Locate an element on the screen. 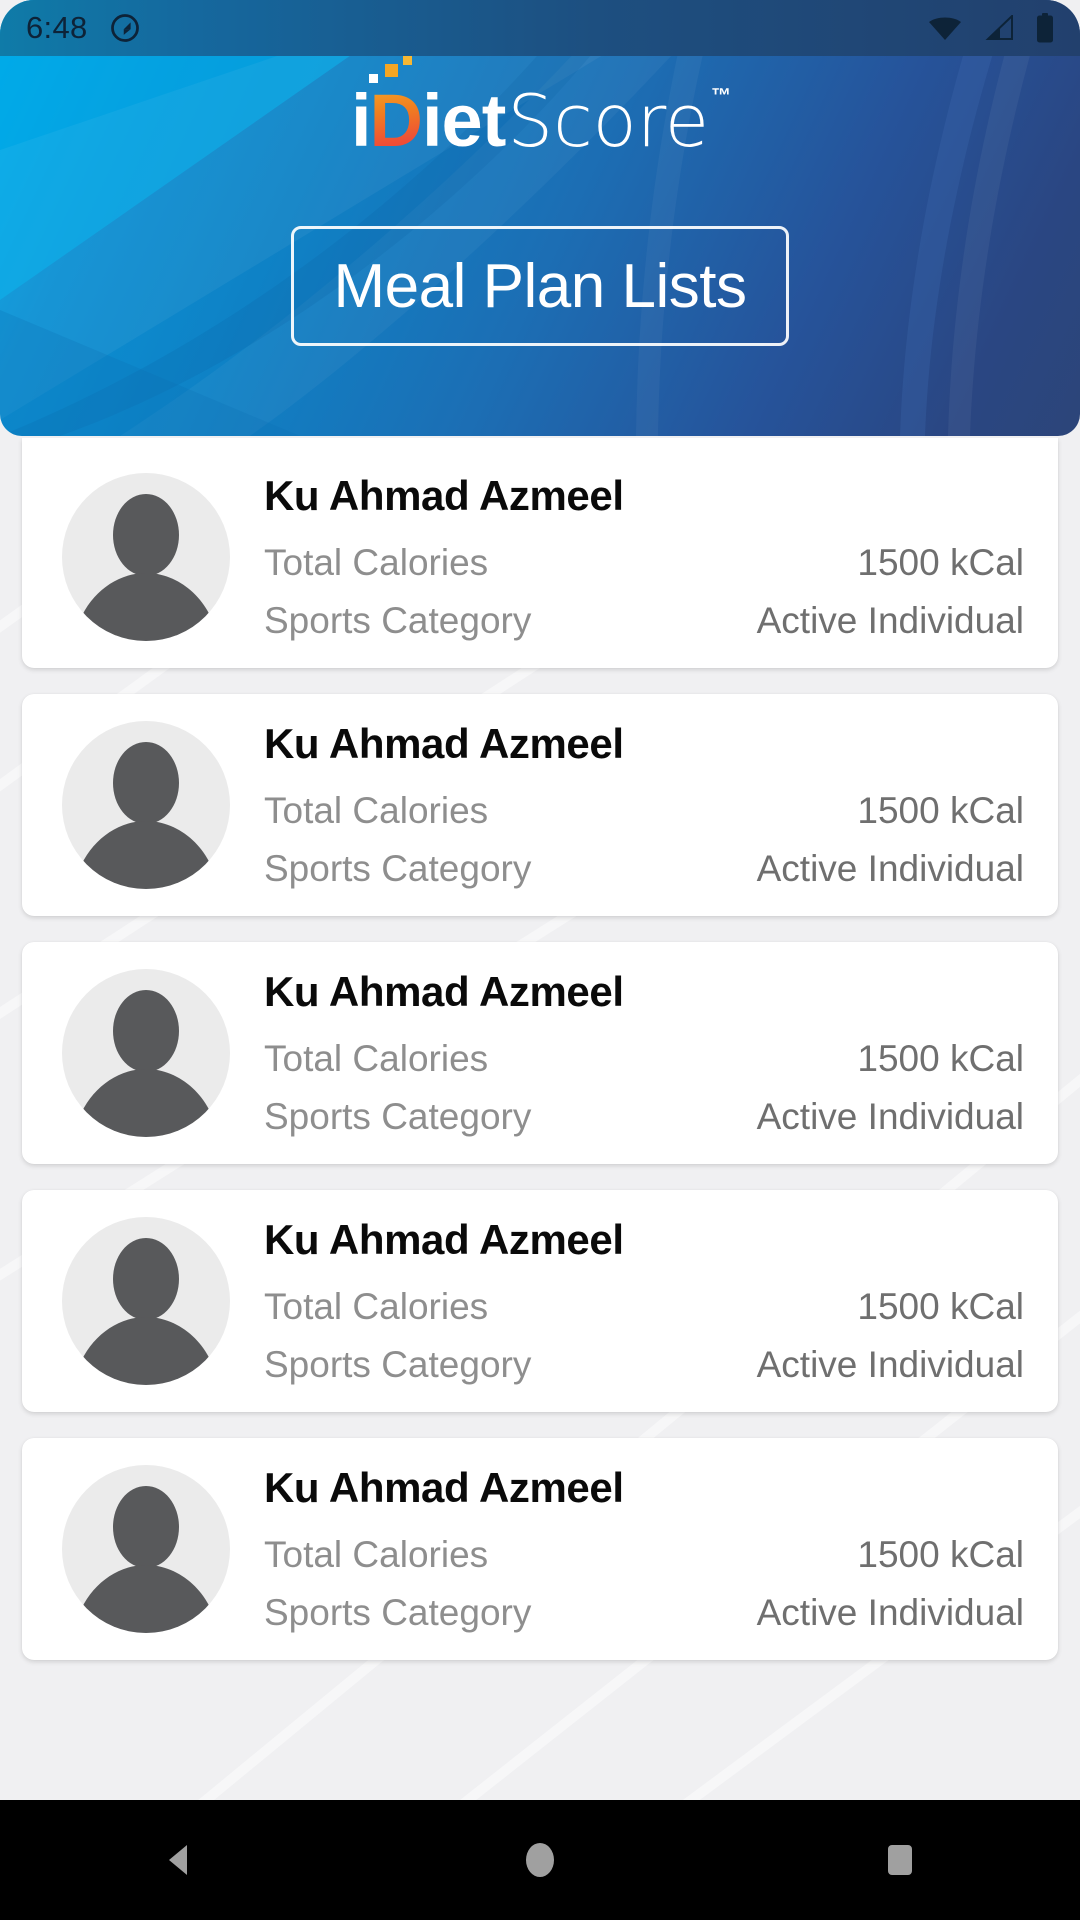  app-logo: i D iet Score ™ is located at coordinates (540, 105).